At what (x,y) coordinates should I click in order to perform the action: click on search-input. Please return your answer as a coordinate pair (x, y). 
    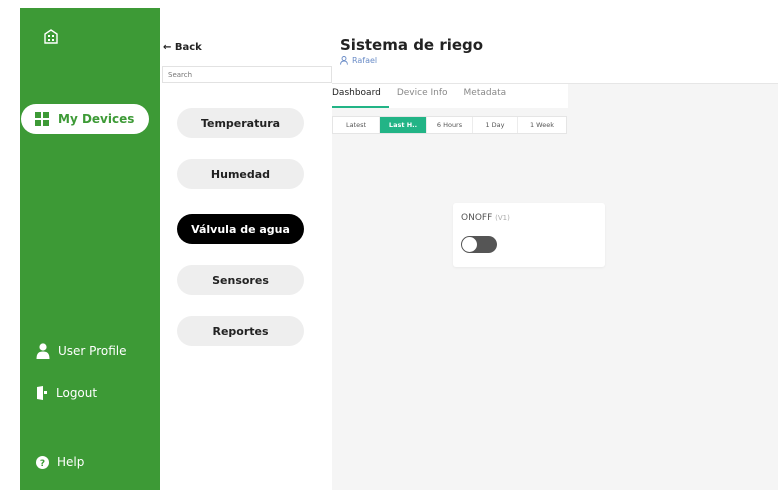
    Looking at the image, I should click on (247, 74).